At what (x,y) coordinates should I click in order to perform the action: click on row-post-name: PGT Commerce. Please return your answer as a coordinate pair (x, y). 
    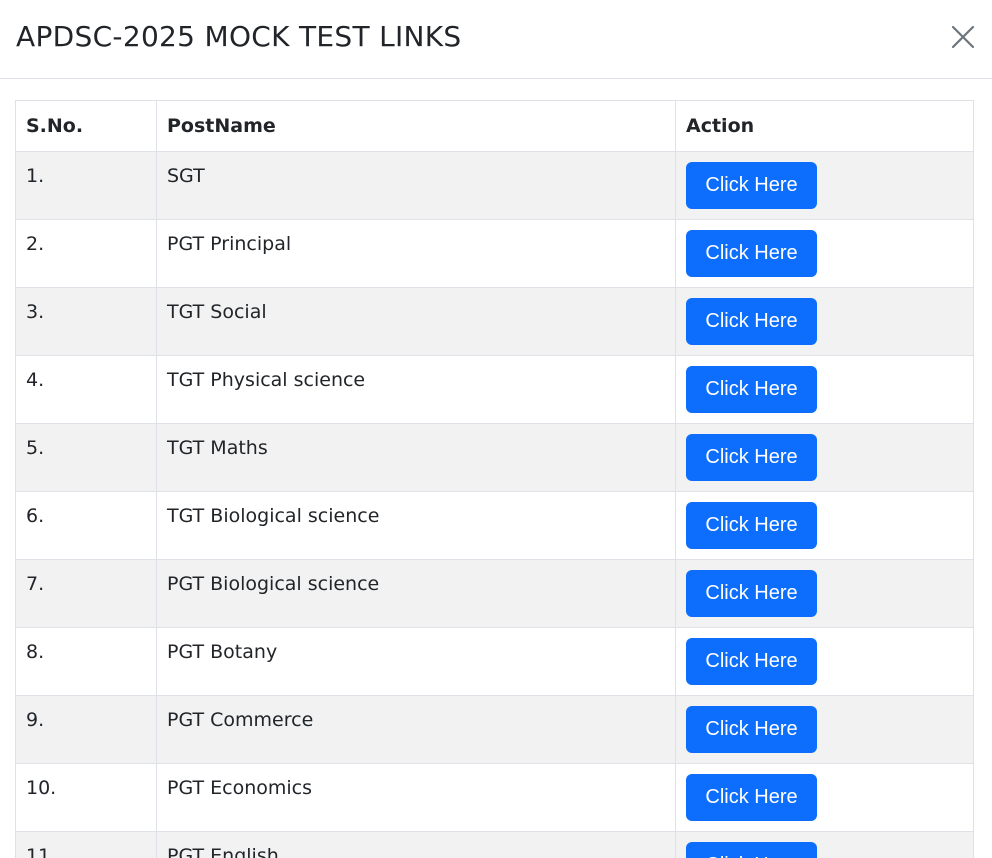
    Looking at the image, I should click on (416, 729).